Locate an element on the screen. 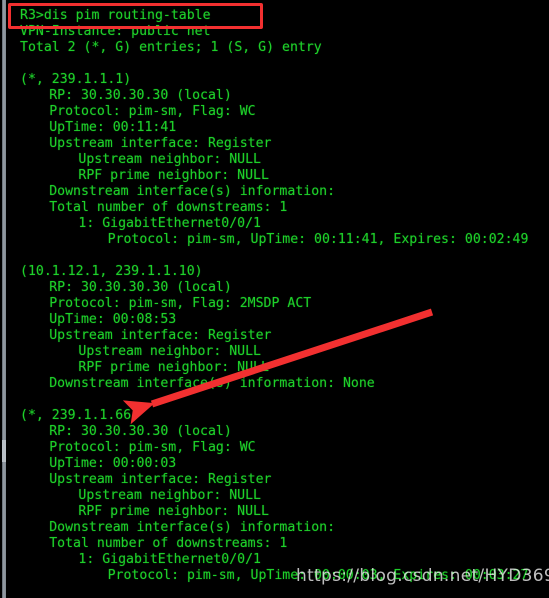  terminal-line: (*, 239.1.1.1) is located at coordinates (76, 79).